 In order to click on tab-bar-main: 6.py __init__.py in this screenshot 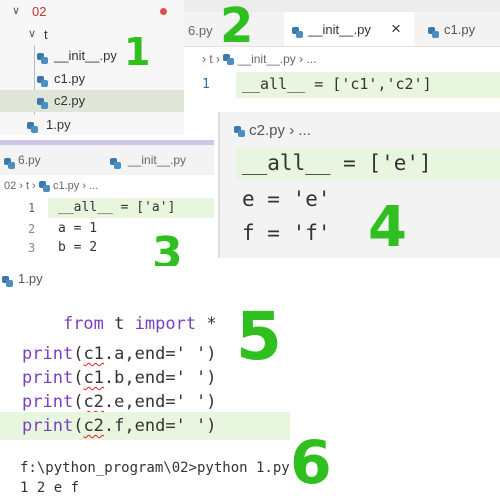, I will do `click(107, 160)`.